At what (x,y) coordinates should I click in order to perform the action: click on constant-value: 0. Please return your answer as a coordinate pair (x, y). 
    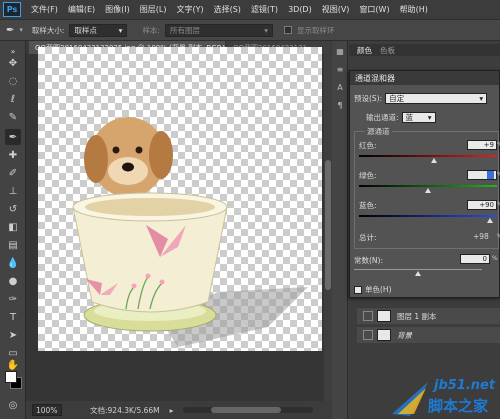
    Looking at the image, I should click on (484, 259).